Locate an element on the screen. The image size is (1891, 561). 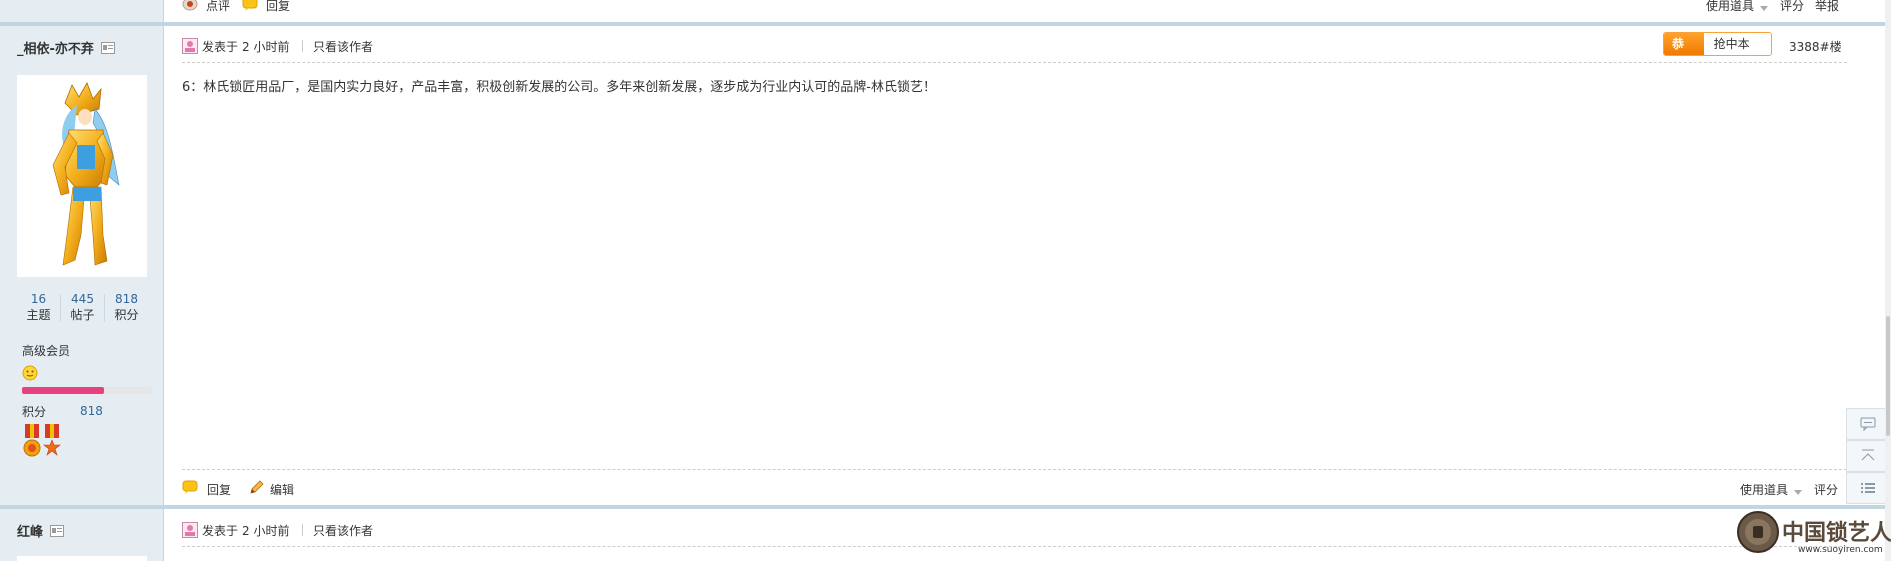
watermark-logo-icon is located at coordinates (1758, 533).